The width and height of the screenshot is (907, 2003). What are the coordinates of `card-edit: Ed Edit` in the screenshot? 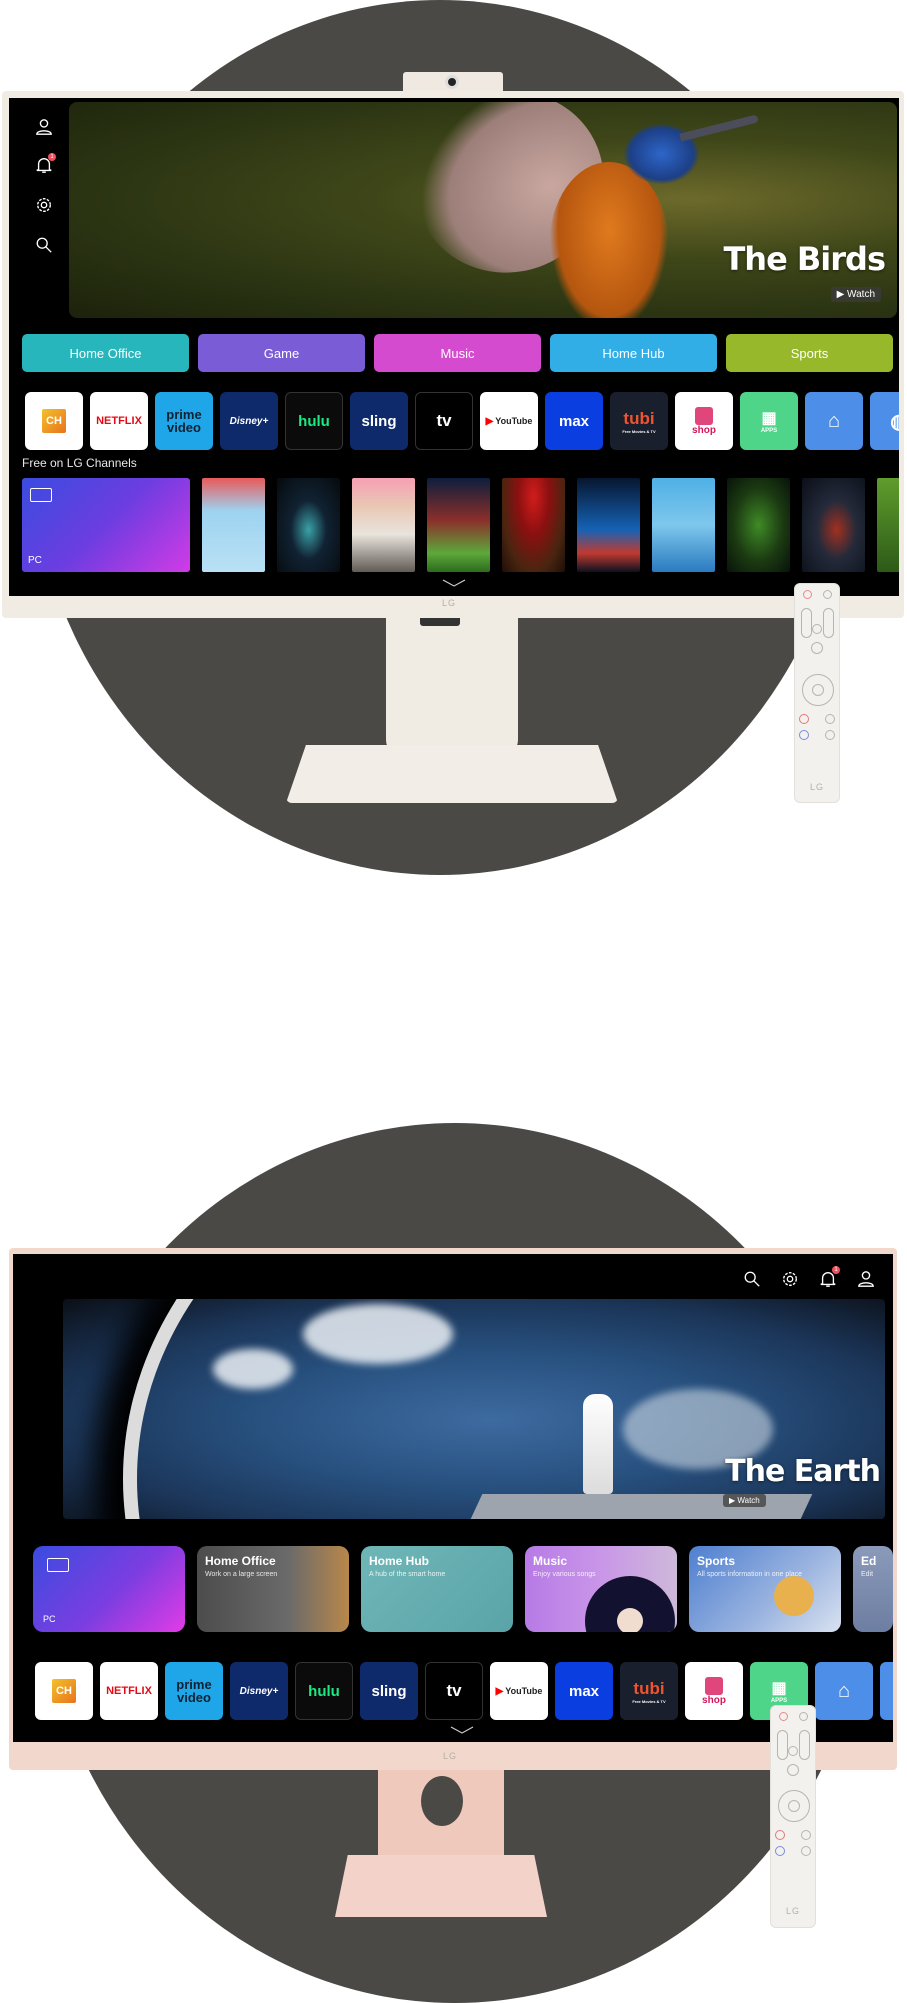 It's located at (873, 1589).